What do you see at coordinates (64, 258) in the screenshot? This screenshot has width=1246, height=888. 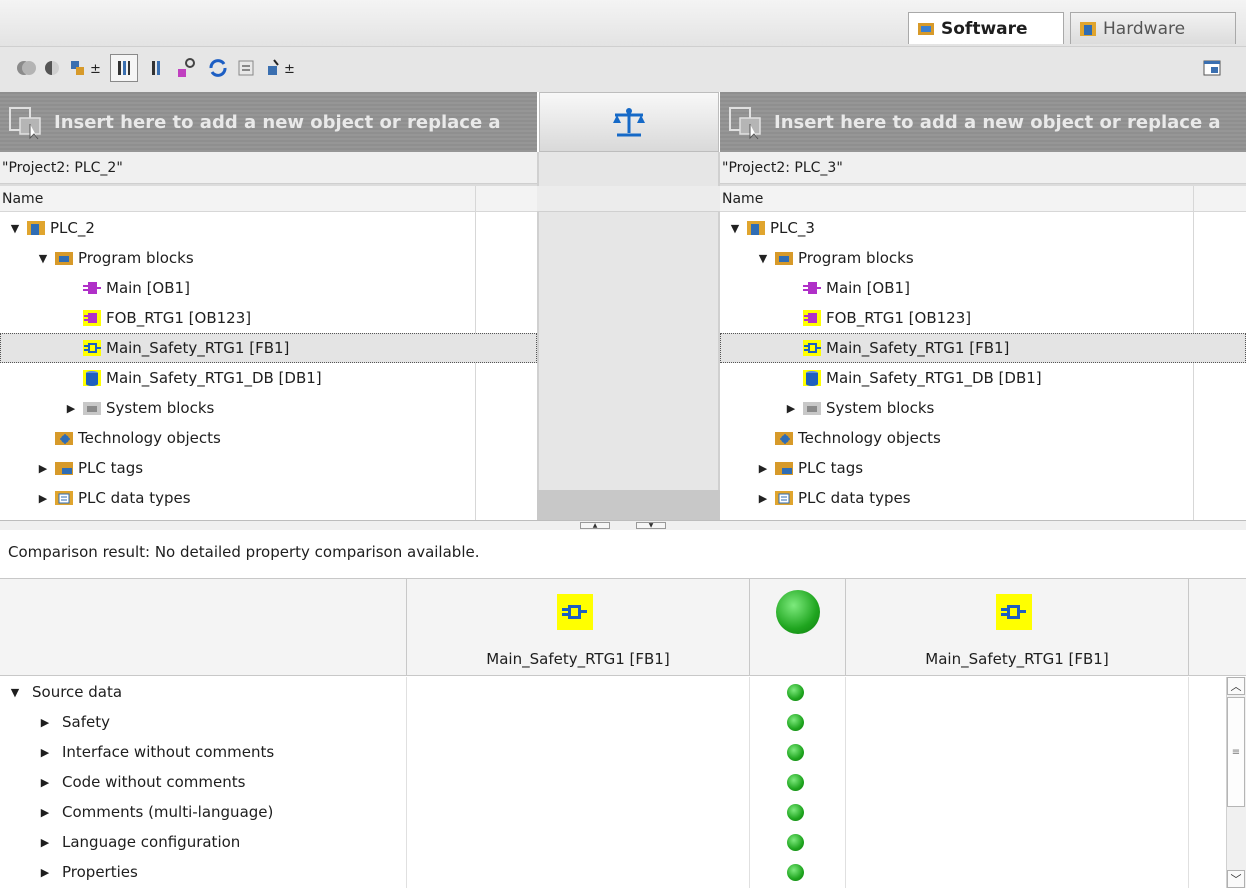 I see `program-blocks-icon` at bounding box center [64, 258].